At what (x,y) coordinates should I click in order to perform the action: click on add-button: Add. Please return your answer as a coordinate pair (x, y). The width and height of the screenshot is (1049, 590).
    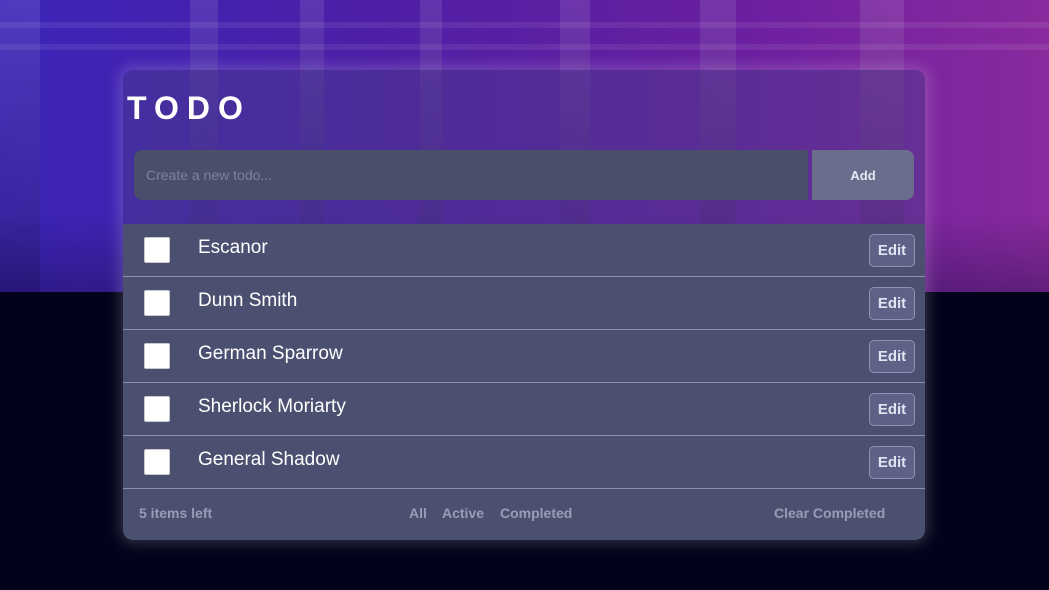
    Looking at the image, I should click on (863, 175).